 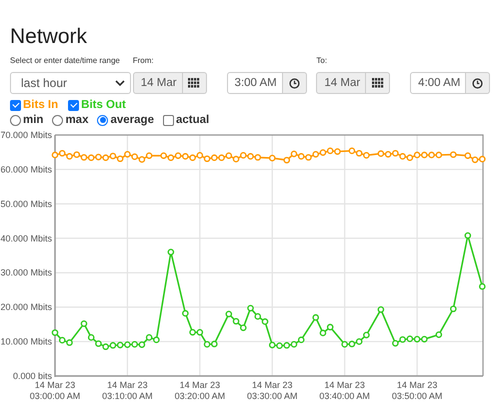 What do you see at coordinates (26, 273) in the screenshot?
I see `axis-label: 30.000 Mbits` at bounding box center [26, 273].